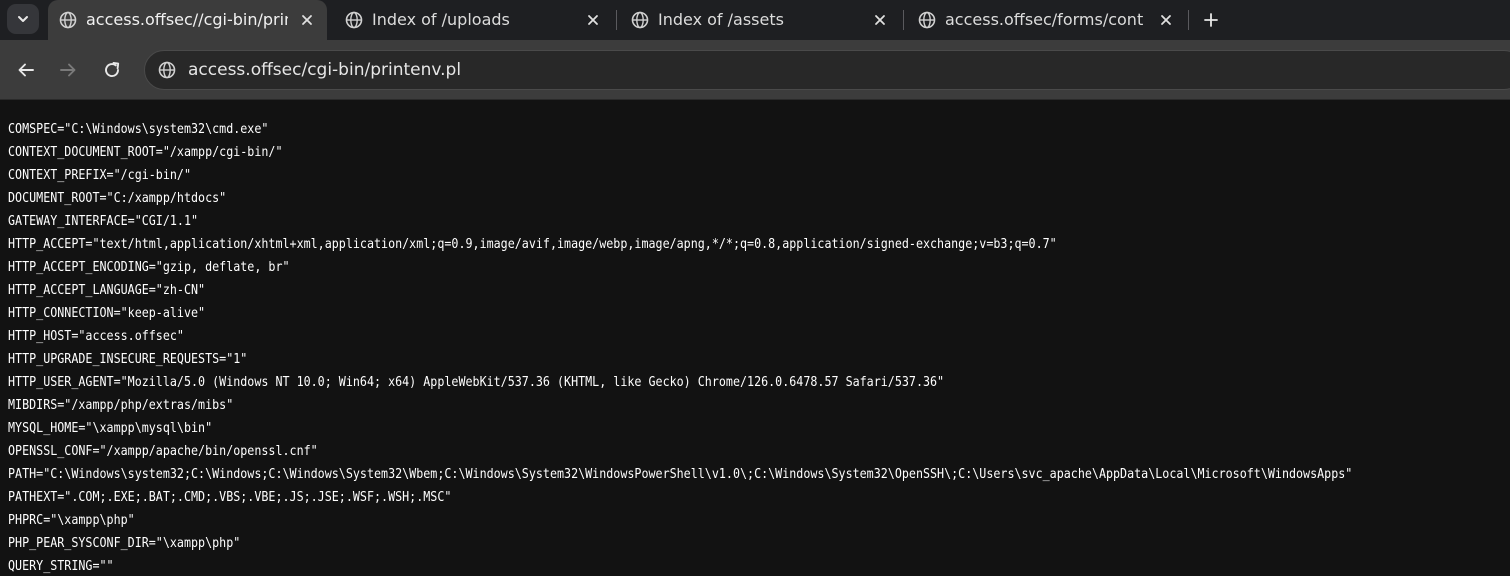  I want to click on env-line: HTTP_CONNECTION="keep-alive", so click(107, 313).